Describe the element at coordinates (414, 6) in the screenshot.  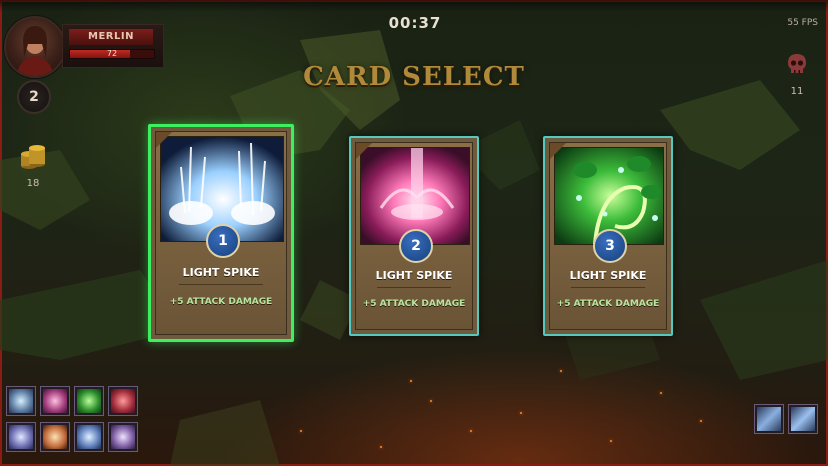
I see `top-bar` at that location.